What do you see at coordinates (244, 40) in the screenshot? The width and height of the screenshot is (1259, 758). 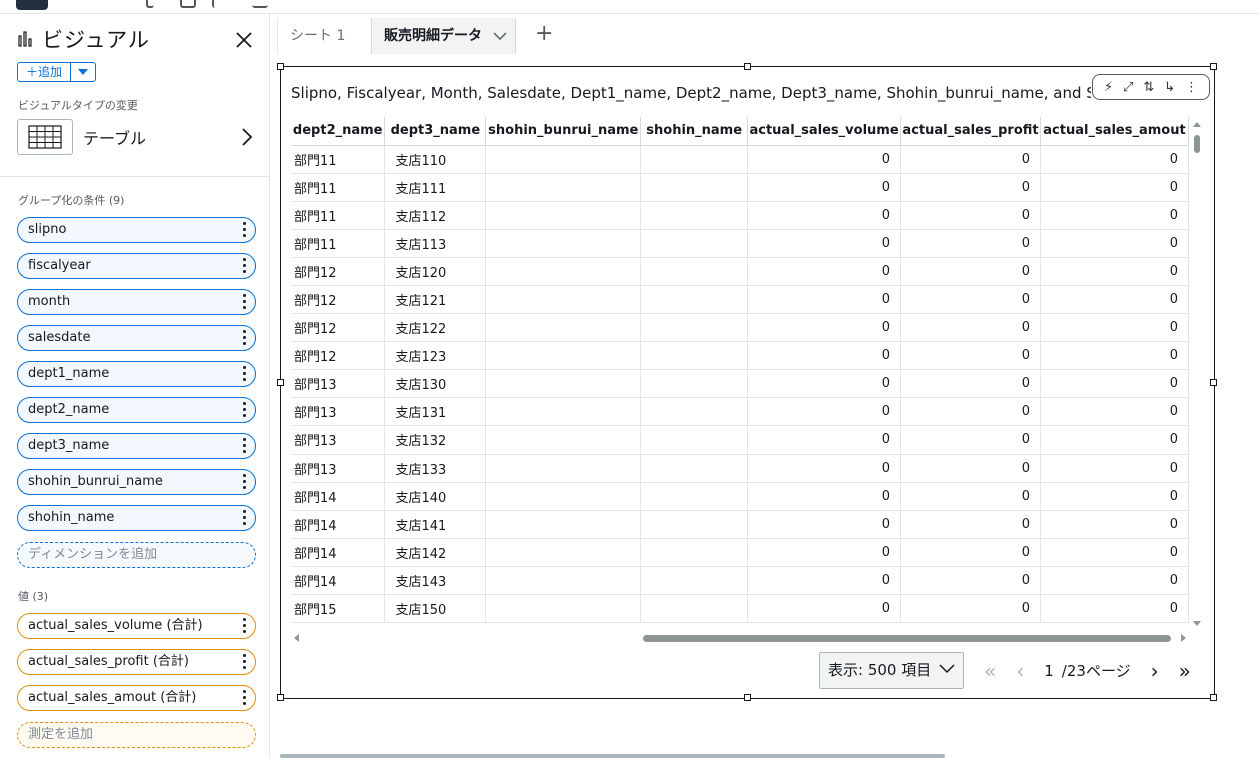 I see `close-icon` at bounding box center [244, 40].